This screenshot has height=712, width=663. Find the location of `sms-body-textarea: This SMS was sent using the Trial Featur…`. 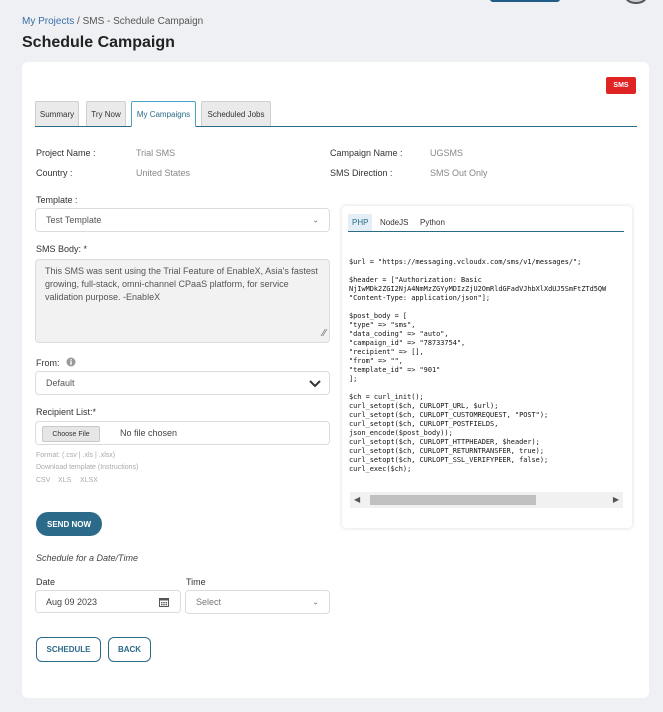

sms-body-textarea: This SMS was sent using the Trial Featur… is located at coordinates (182, 301).